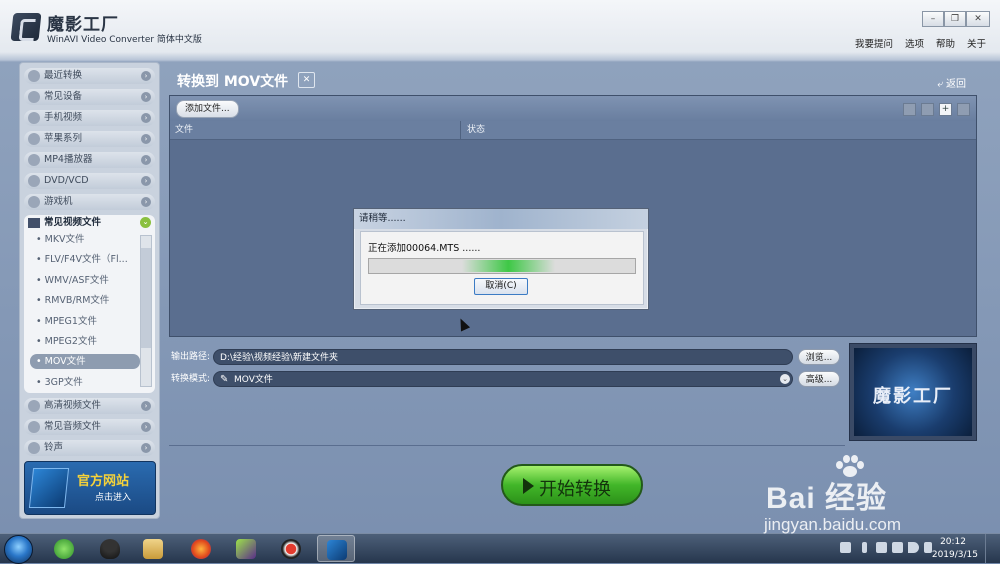 This screenshot has width=1000, height=564. What do you see at coordinates (89, 448) in the screenshot?
I see `sidebar-item-ringtone: 铃声 ›` at bounding box center [89, 448].